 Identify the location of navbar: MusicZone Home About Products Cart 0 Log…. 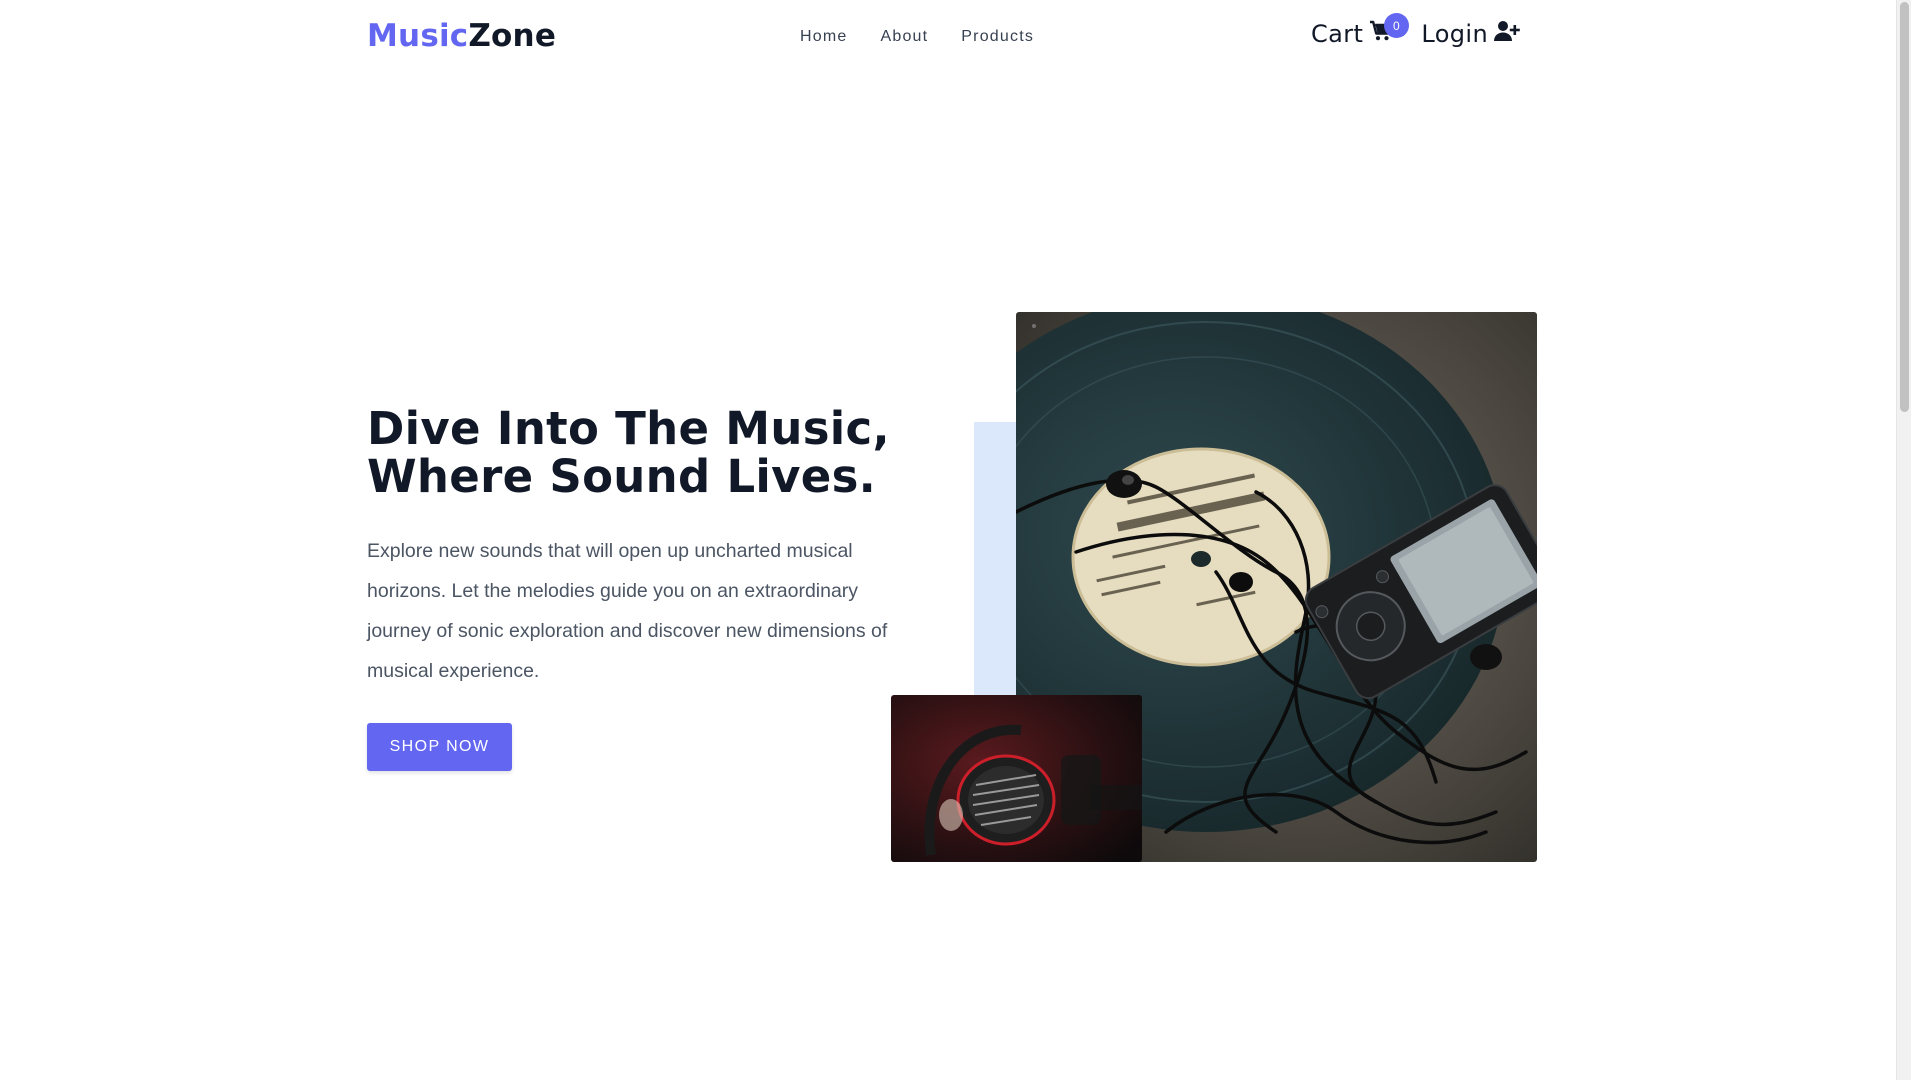
(948, 38).